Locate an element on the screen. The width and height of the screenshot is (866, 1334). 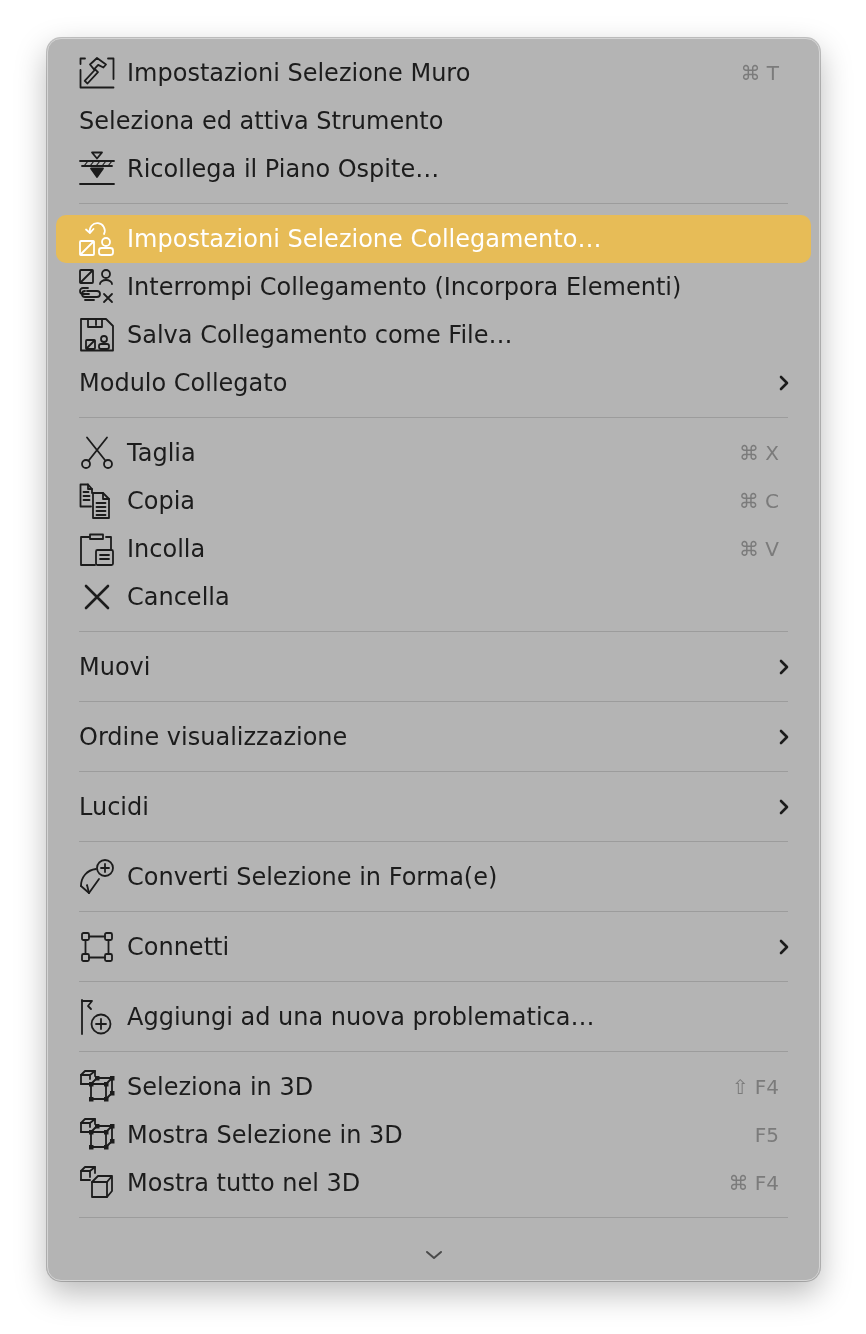
scissors-icon is located at coordinates (97, 453).